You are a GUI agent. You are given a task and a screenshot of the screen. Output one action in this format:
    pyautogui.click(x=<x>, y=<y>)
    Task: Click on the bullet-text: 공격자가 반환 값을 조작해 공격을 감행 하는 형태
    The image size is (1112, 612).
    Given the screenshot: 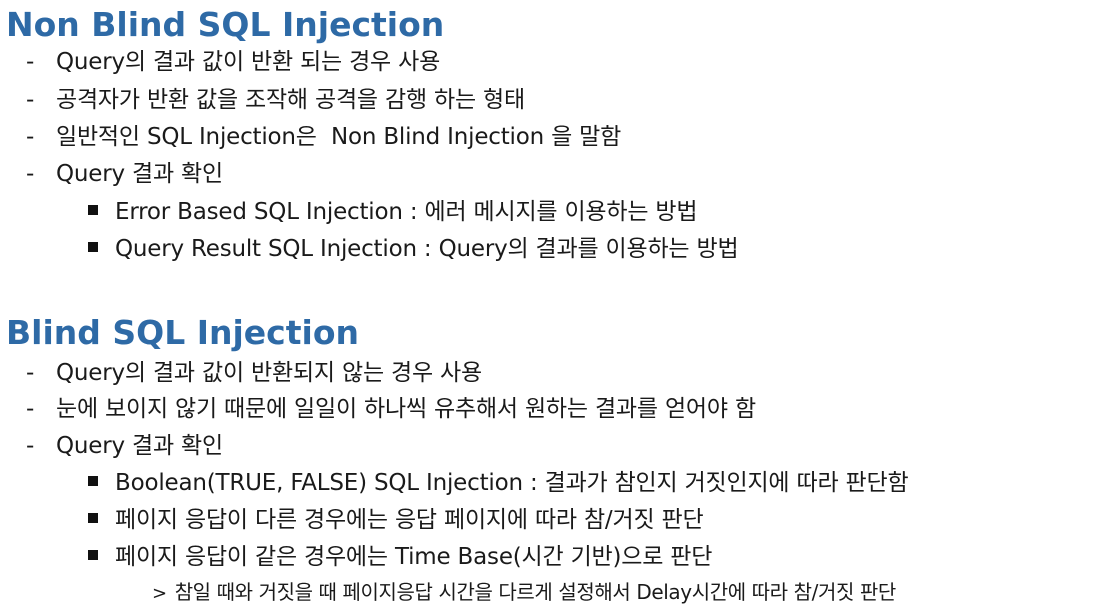 What is the action you would take?
    pyautogui.click(x=290, y=100)
    